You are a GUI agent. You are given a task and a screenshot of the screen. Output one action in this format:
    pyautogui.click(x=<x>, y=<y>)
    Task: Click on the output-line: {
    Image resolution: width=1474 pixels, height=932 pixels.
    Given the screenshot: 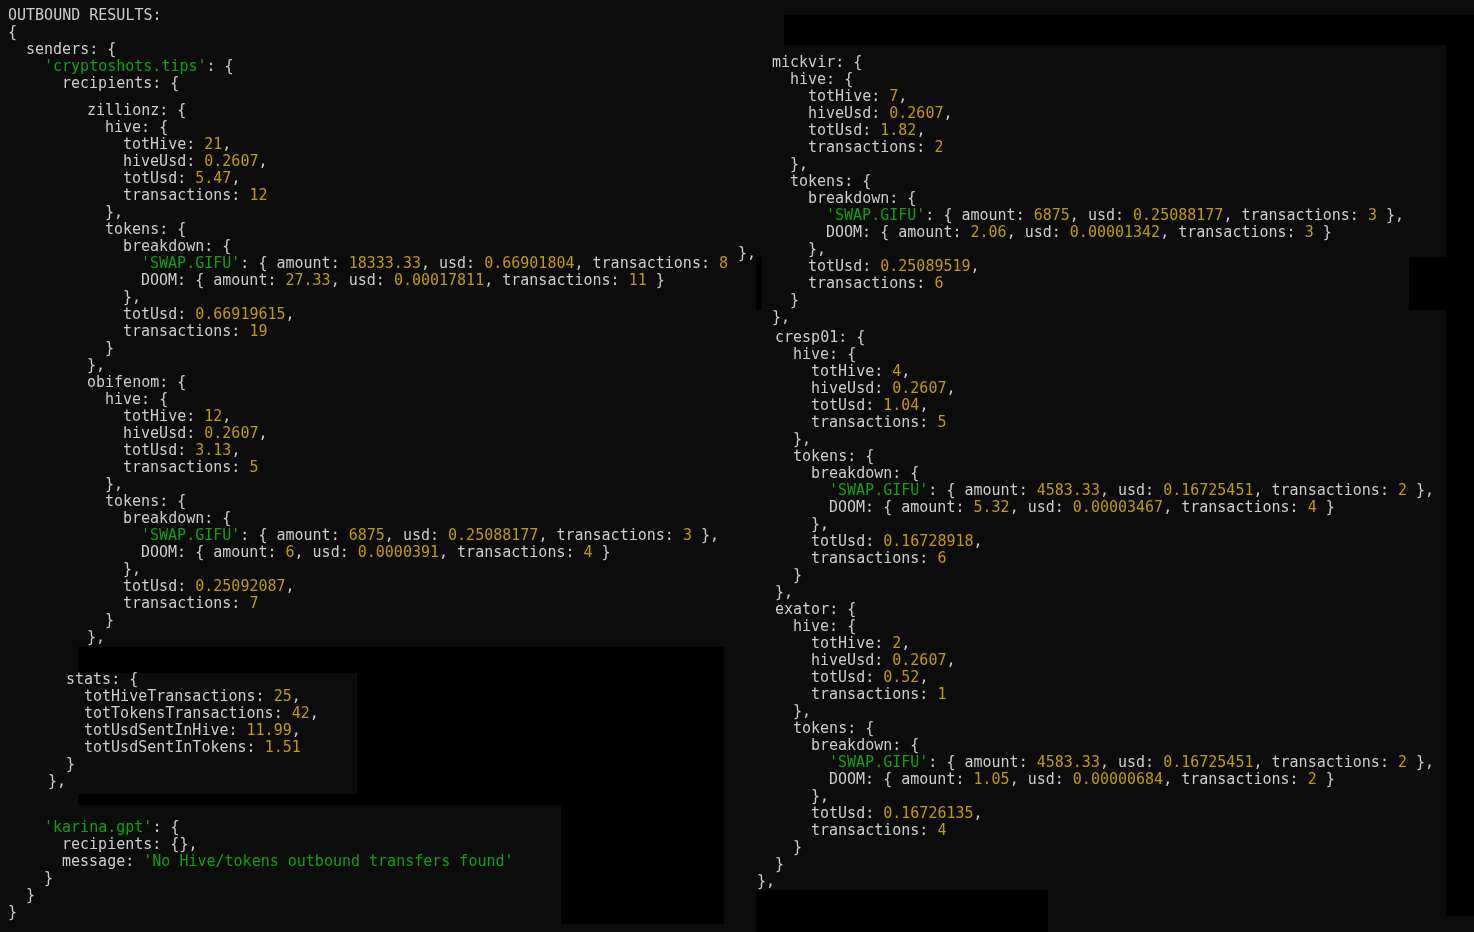 What is the action you would take?
    pyautogui.click(x=13, y=32)
    